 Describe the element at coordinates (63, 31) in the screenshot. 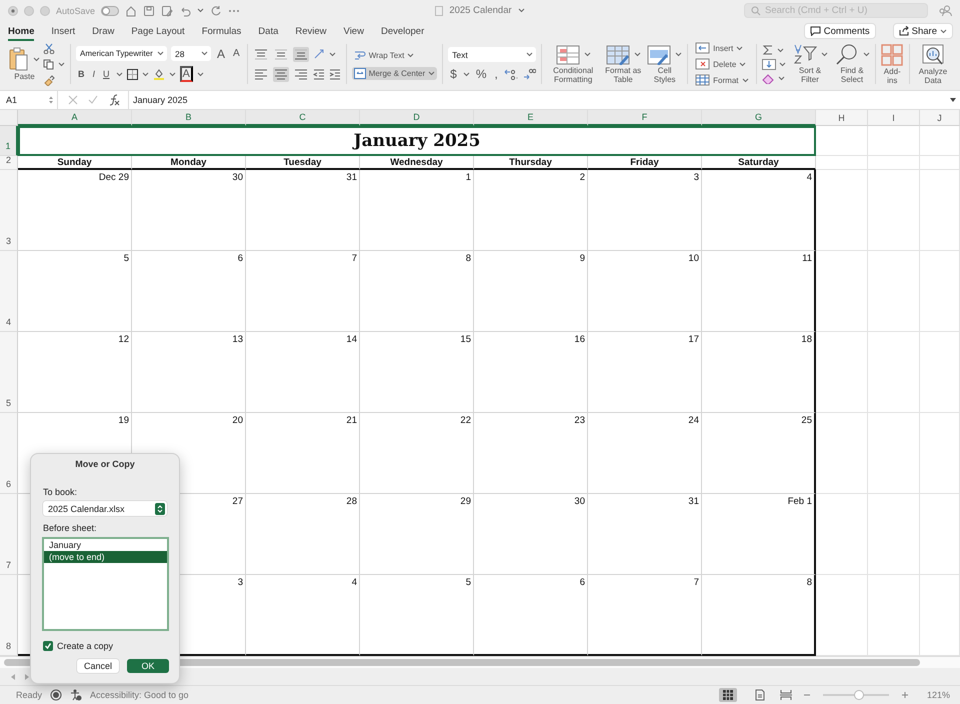

I see `ribbon-tab: Insert` at that location.